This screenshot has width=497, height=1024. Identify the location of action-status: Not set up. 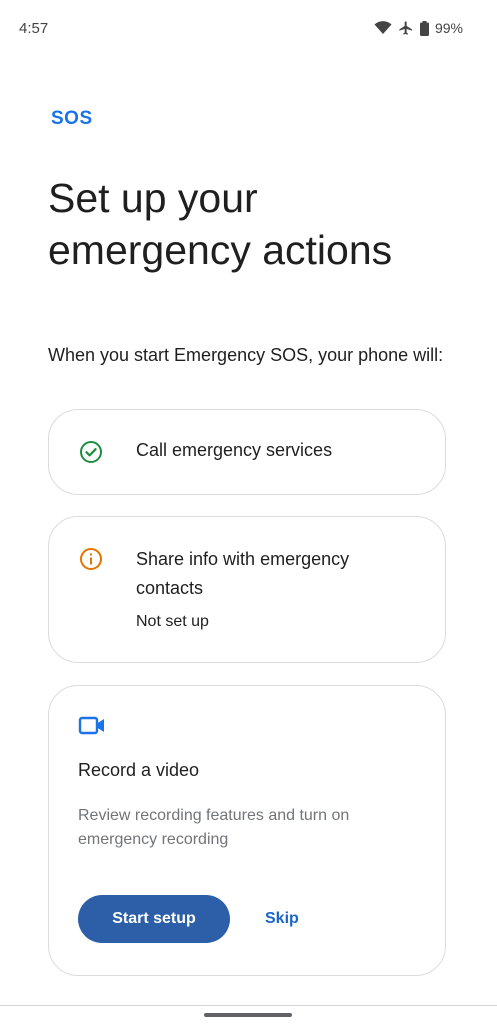
(172, 621).